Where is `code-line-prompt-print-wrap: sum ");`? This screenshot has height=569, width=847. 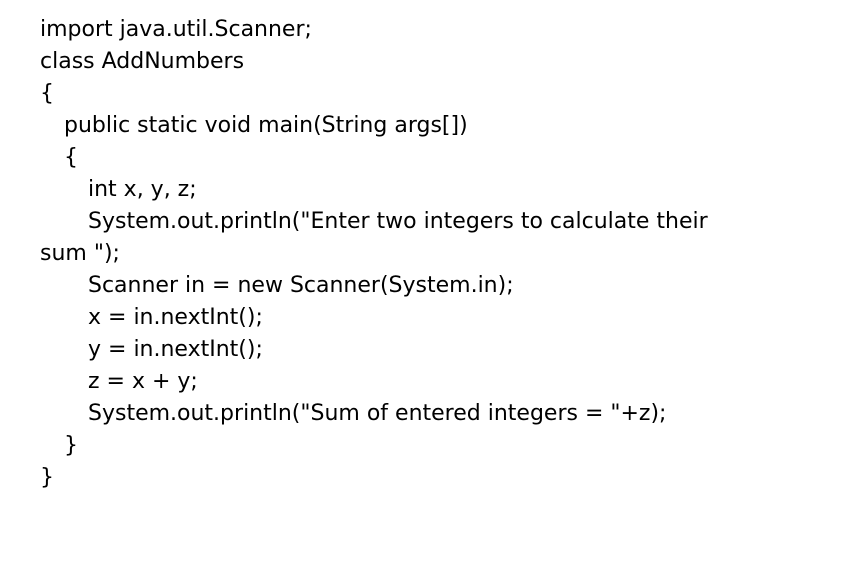
code-line-prompt-print-wrap: sum "); is located at coordinates (80, 253).